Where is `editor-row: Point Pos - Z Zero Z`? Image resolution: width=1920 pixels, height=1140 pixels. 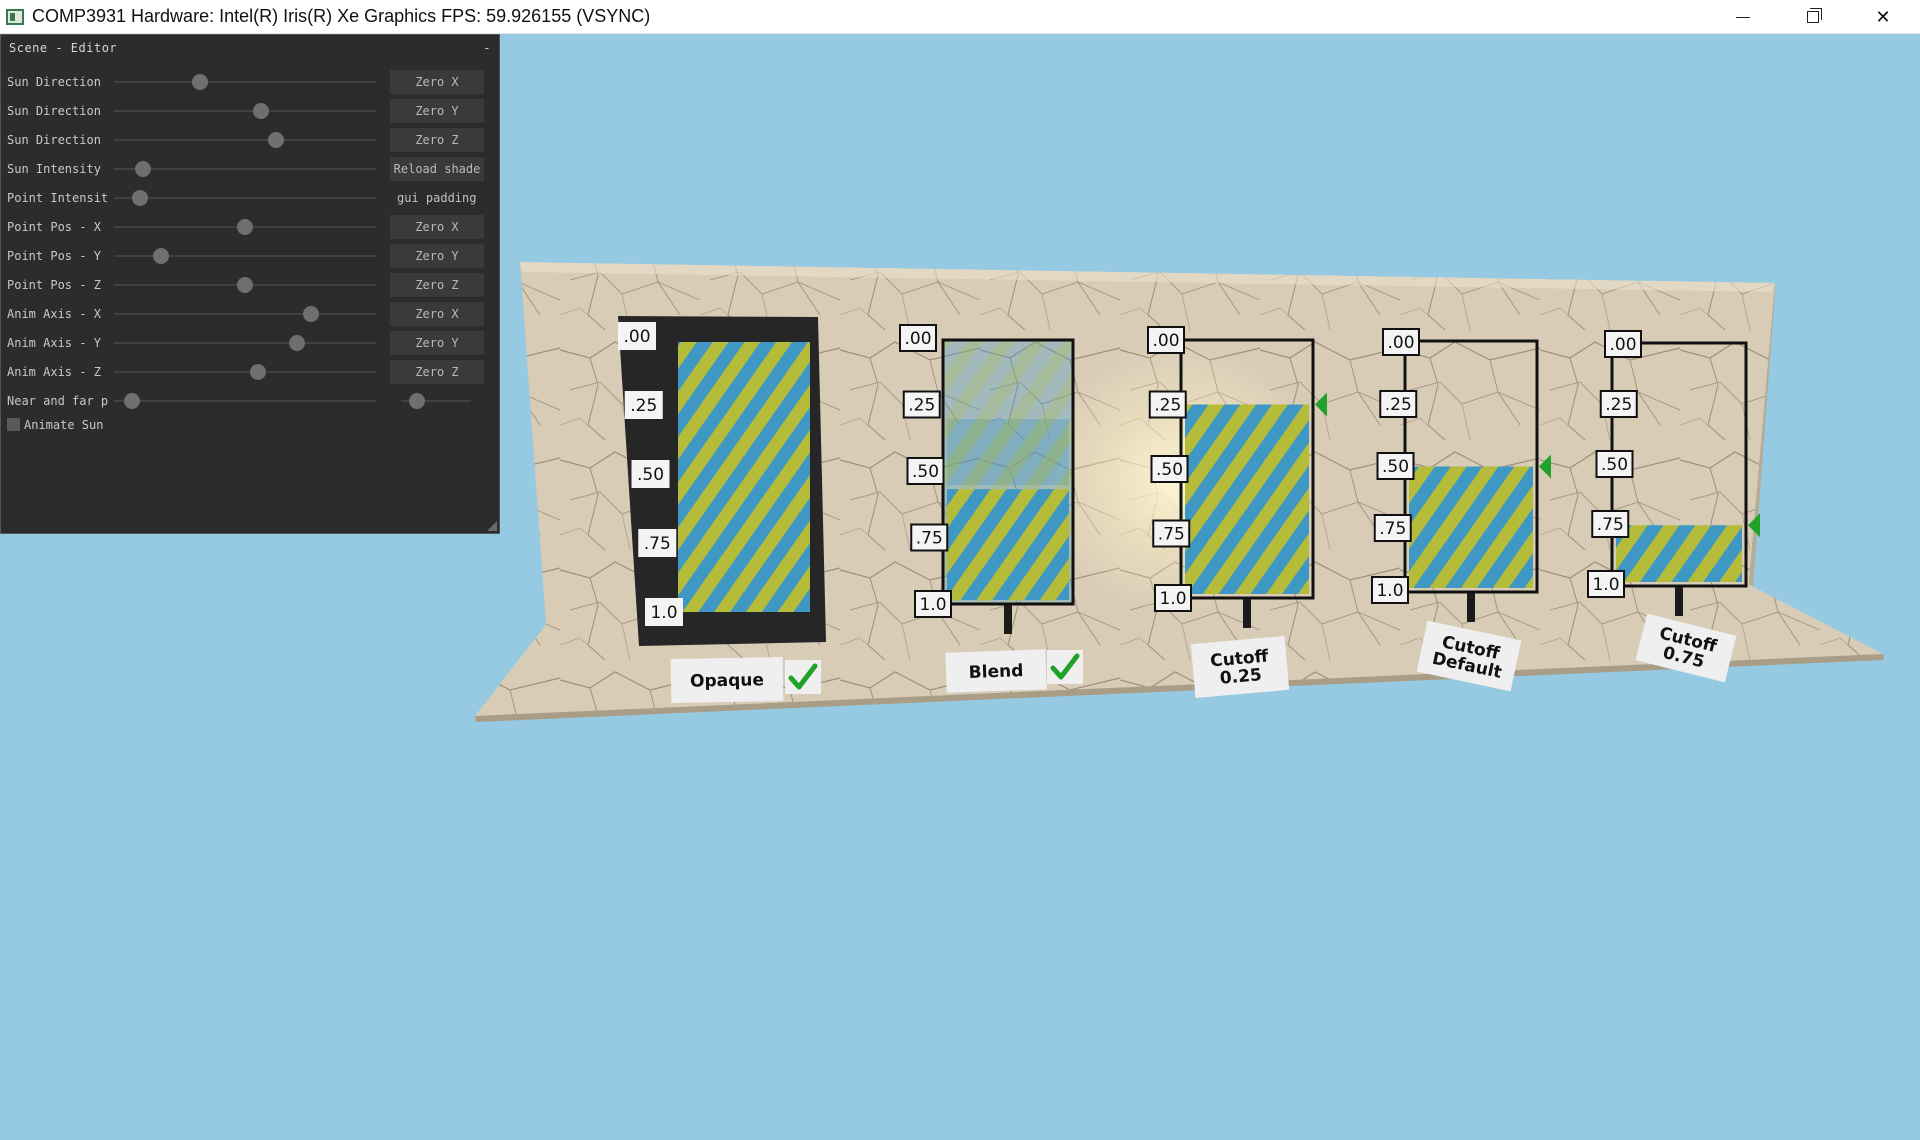 editor-row: Point Pos - Z Zero Z is located at coordinates (251, 285).